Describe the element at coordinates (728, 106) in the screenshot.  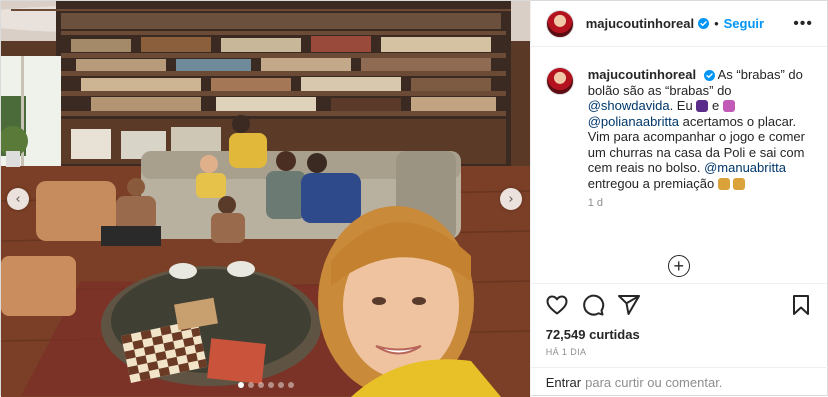
I see `raising-hand-emoji-icon` at that location.